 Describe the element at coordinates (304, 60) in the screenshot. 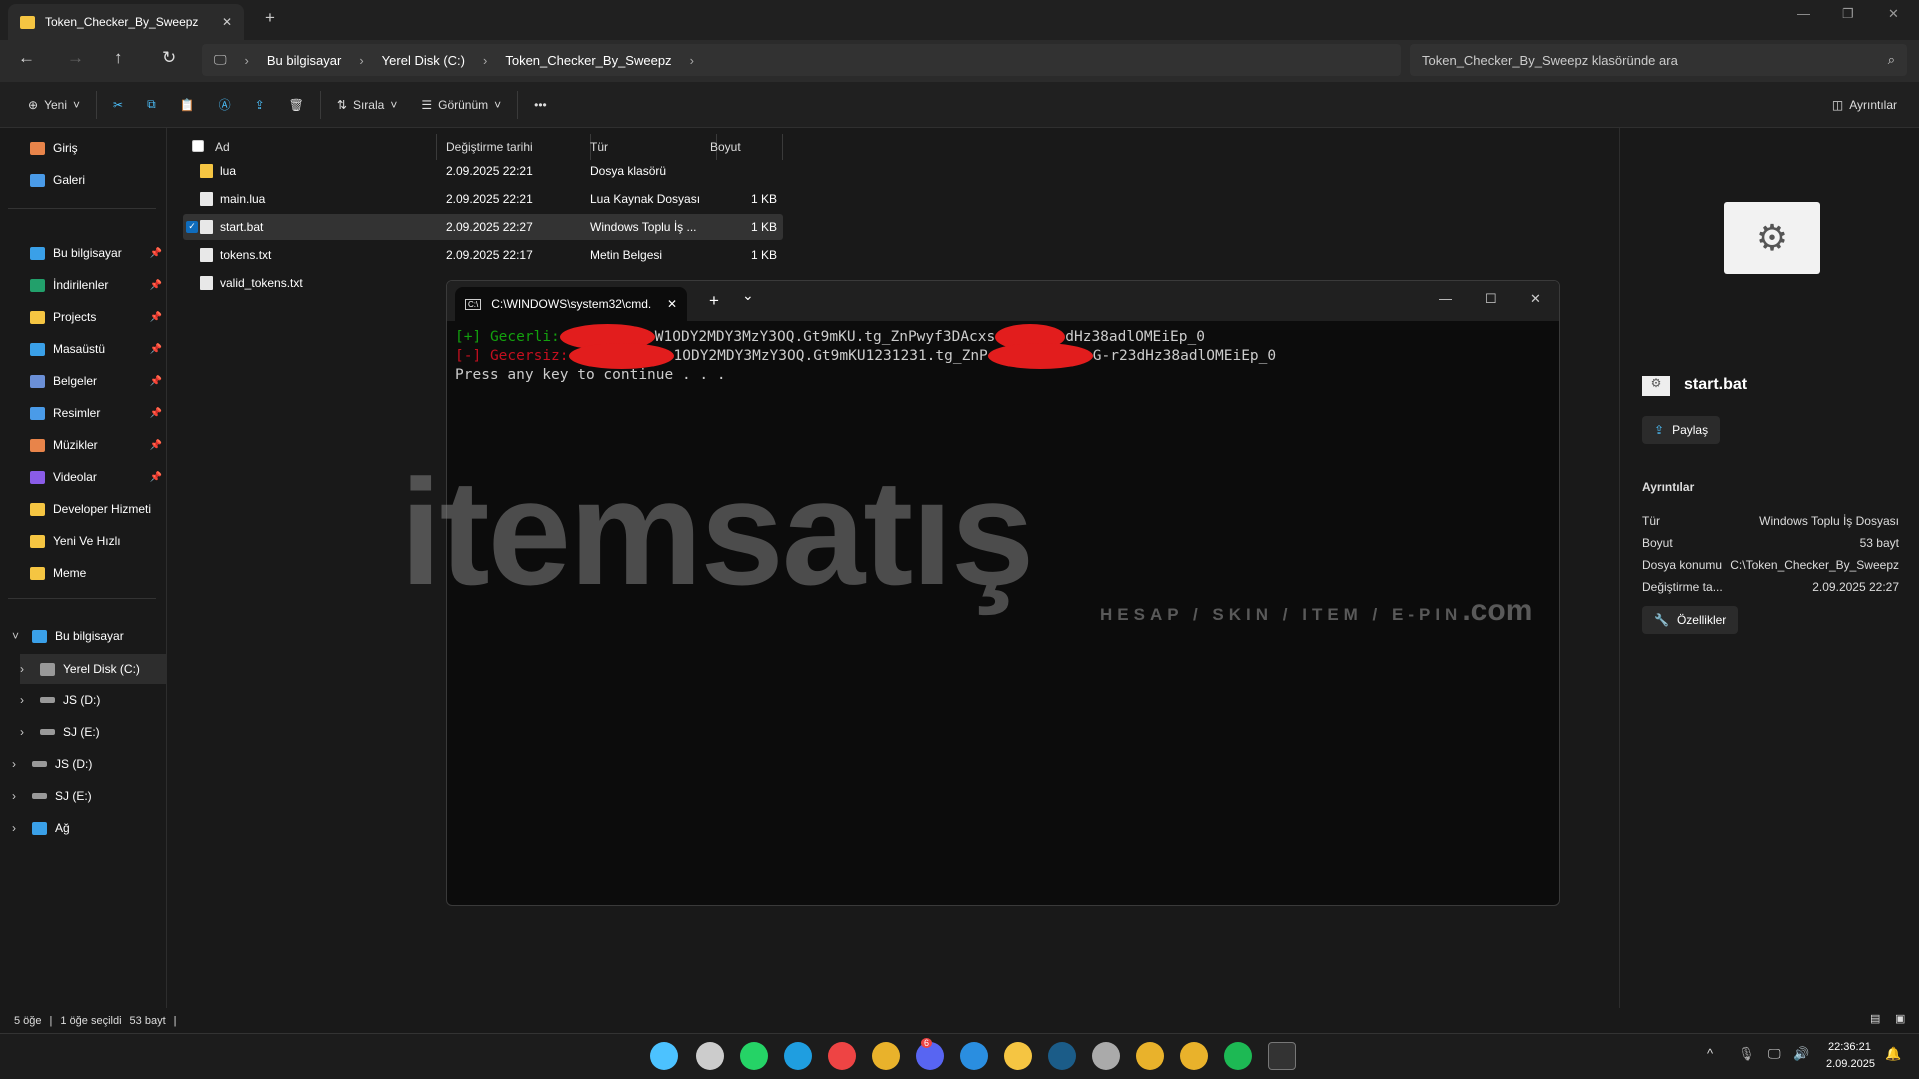

I see `breadcrumb-item: Bu bilgisayar` at that location.